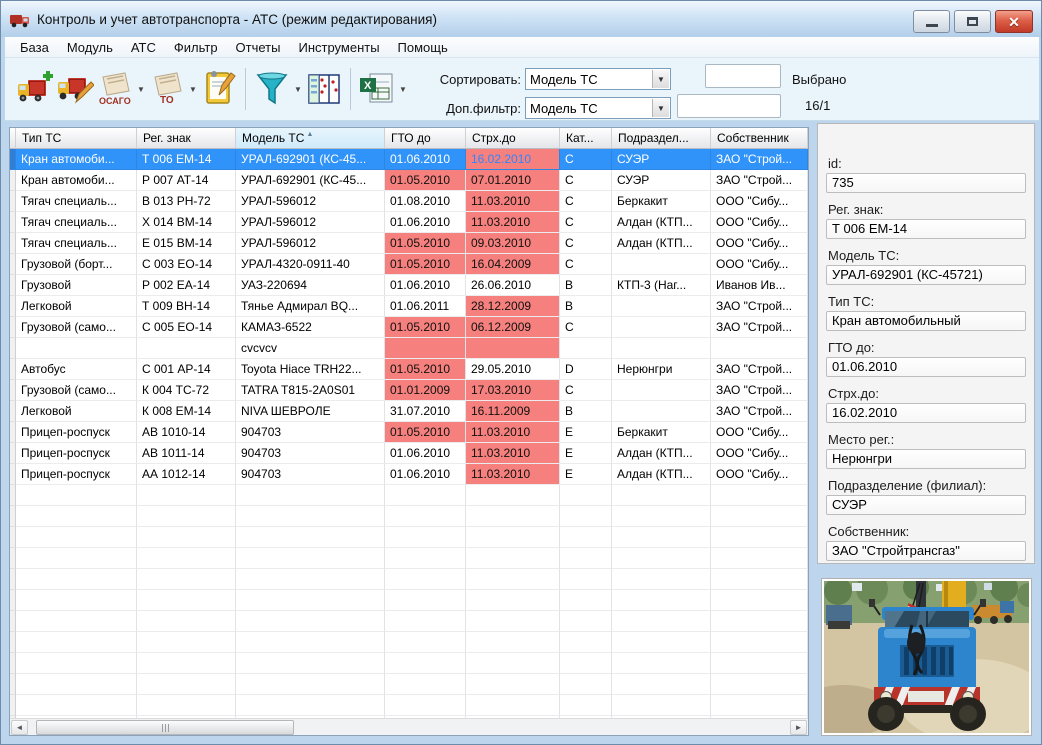  I want to click on table-cell: D, so click(586, 369).